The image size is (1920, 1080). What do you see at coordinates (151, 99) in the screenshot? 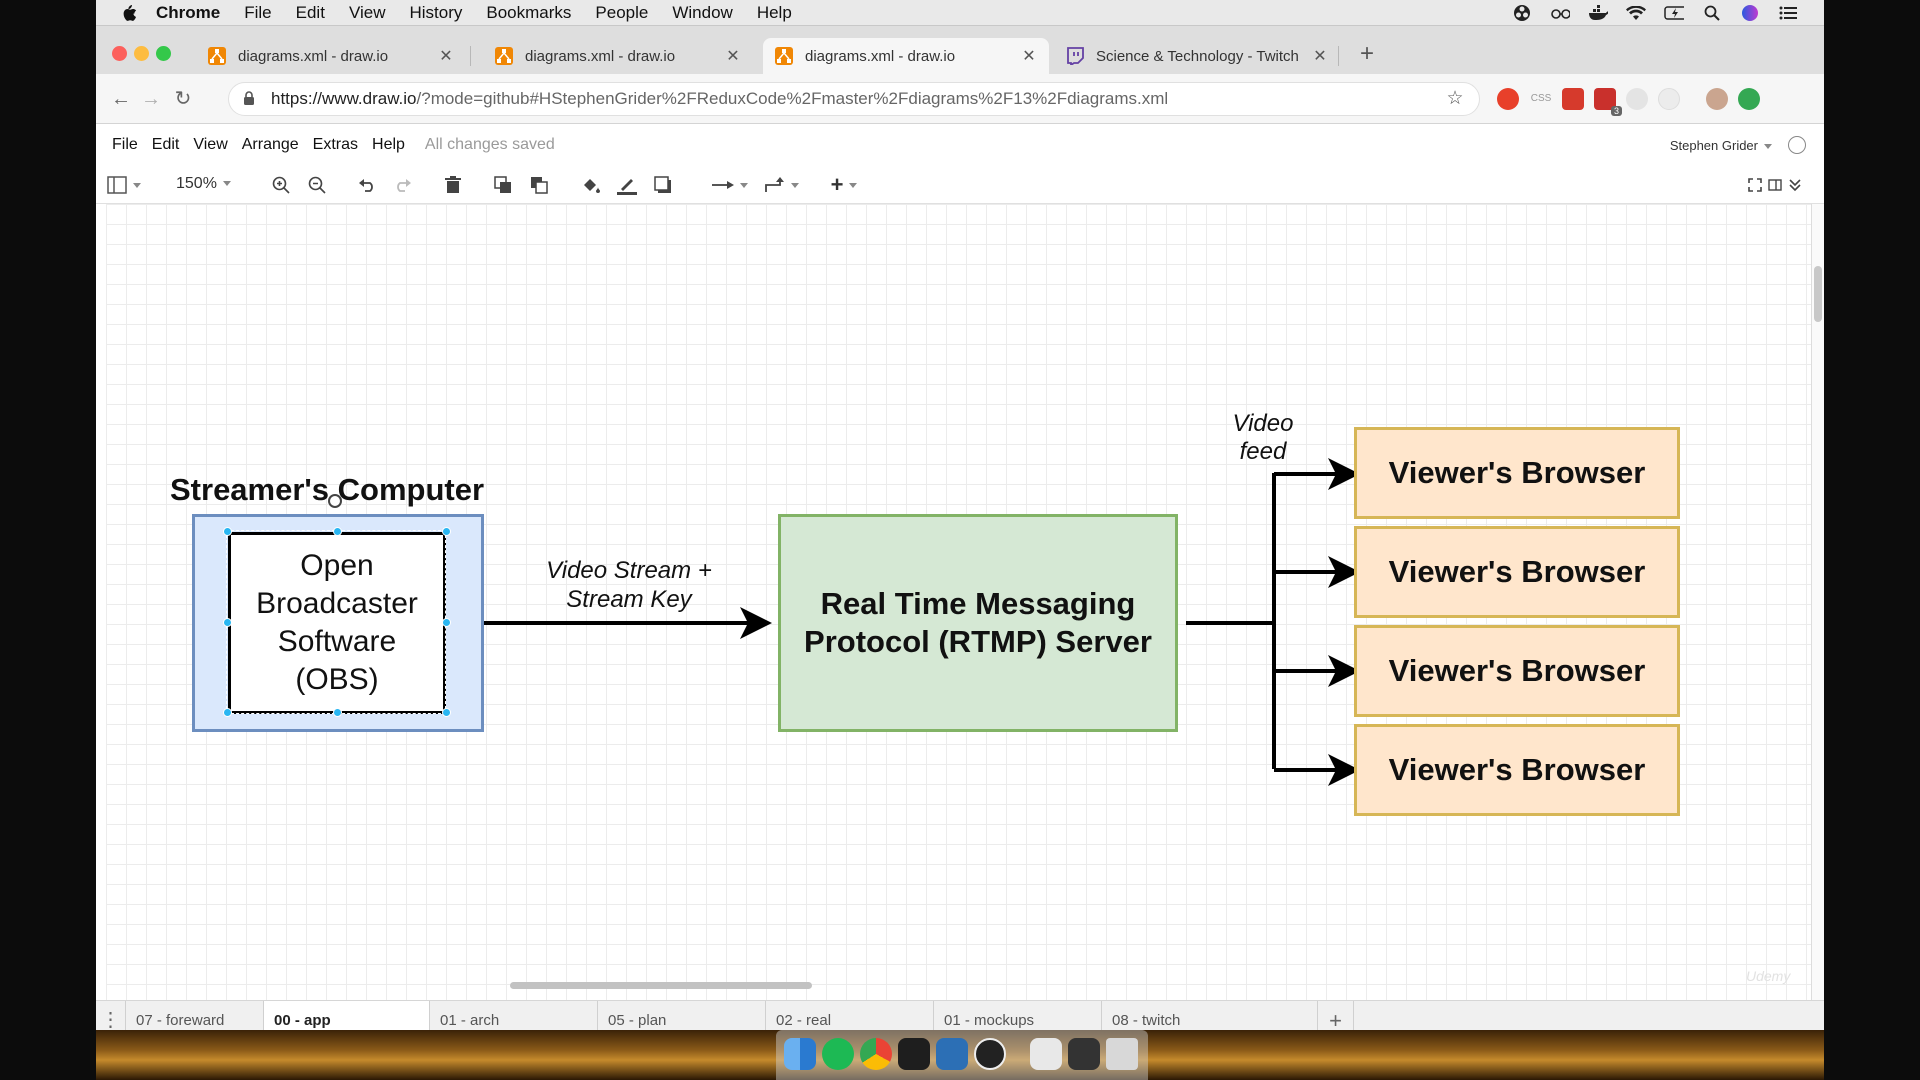
I see `forward-arrow-icon: →` at bounding box center [151, 99].